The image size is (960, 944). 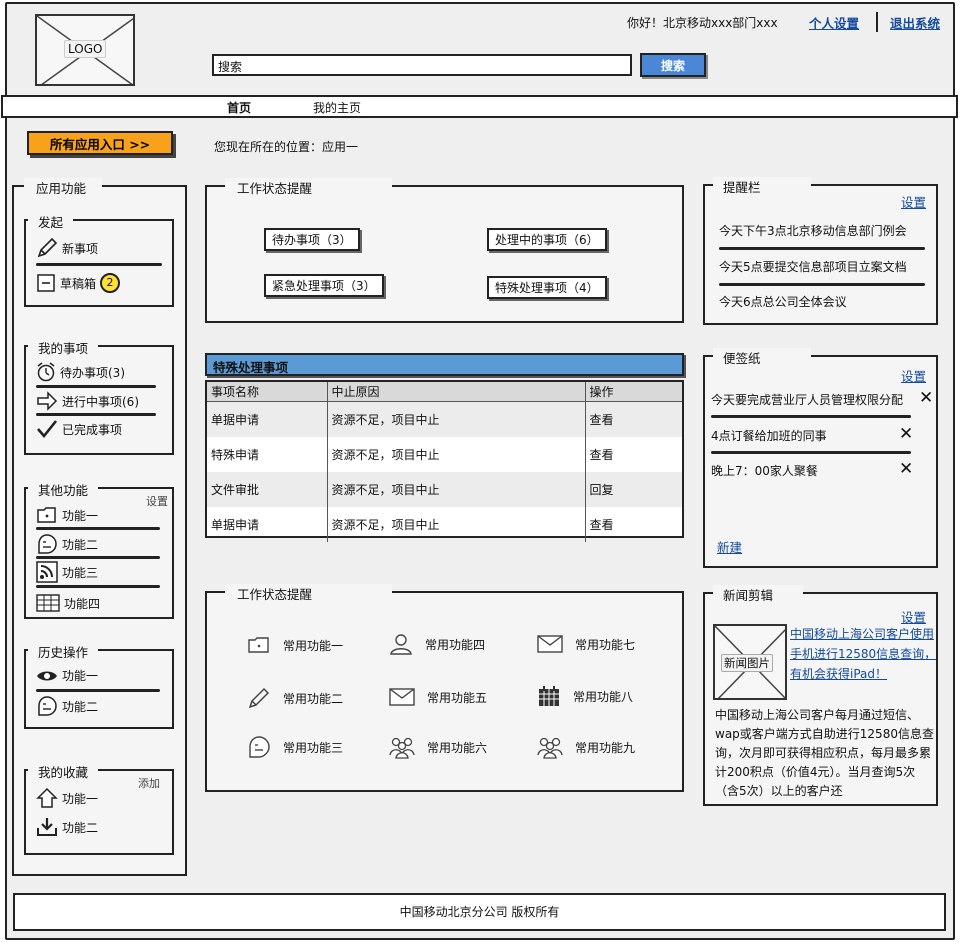 I want to click on sidebar-item-function-2: 功能二, so click(x=67, y=544).